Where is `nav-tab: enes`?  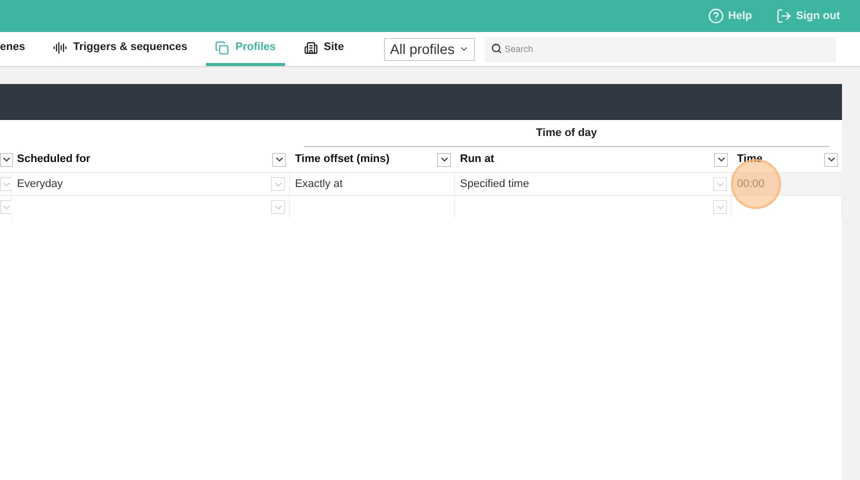 nav-tab: enes is located at coordinates (17, 49).